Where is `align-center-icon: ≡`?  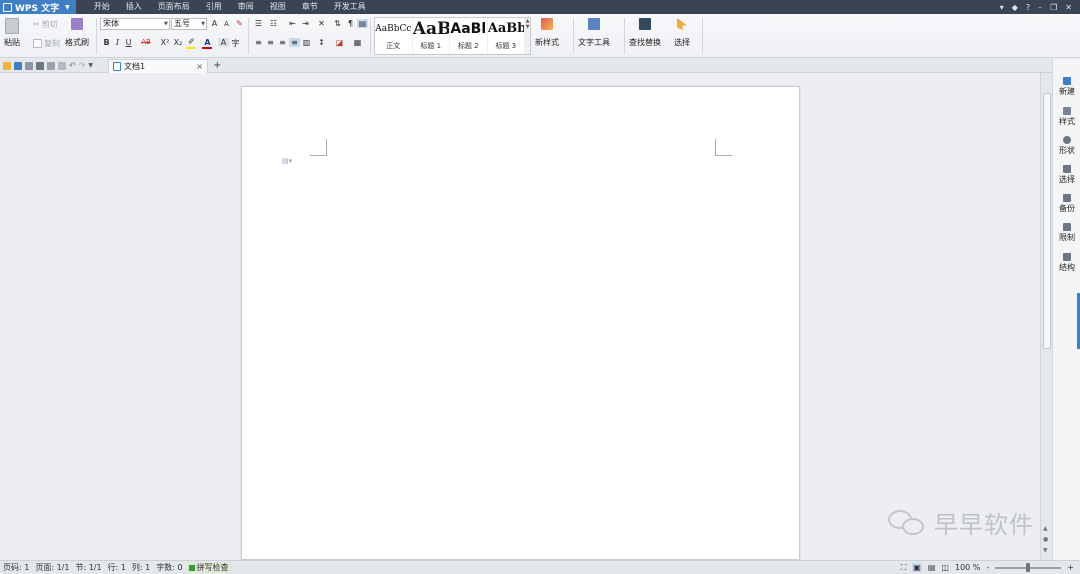 align-center-icon: ≡ is located at coordinates (270, 42).